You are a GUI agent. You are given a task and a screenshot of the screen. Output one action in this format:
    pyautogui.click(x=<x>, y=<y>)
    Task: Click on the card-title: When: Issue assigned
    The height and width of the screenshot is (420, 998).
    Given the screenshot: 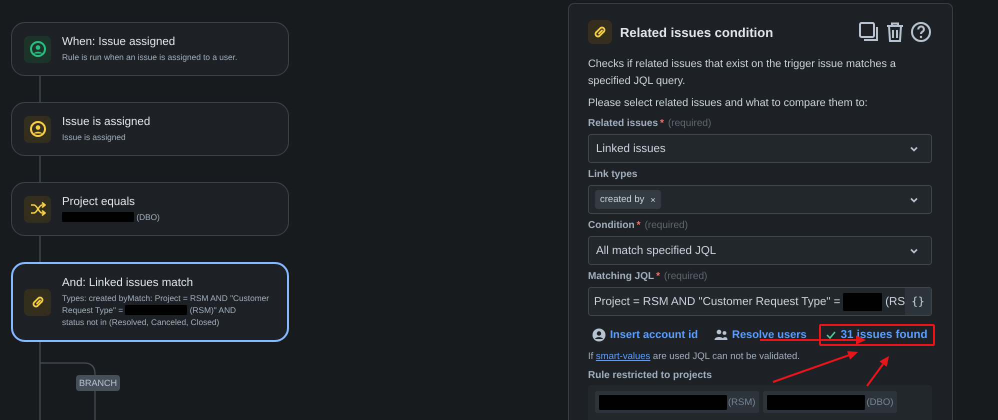 What is the action you would take?
    pyautogui.click(x=119, y=42)
    